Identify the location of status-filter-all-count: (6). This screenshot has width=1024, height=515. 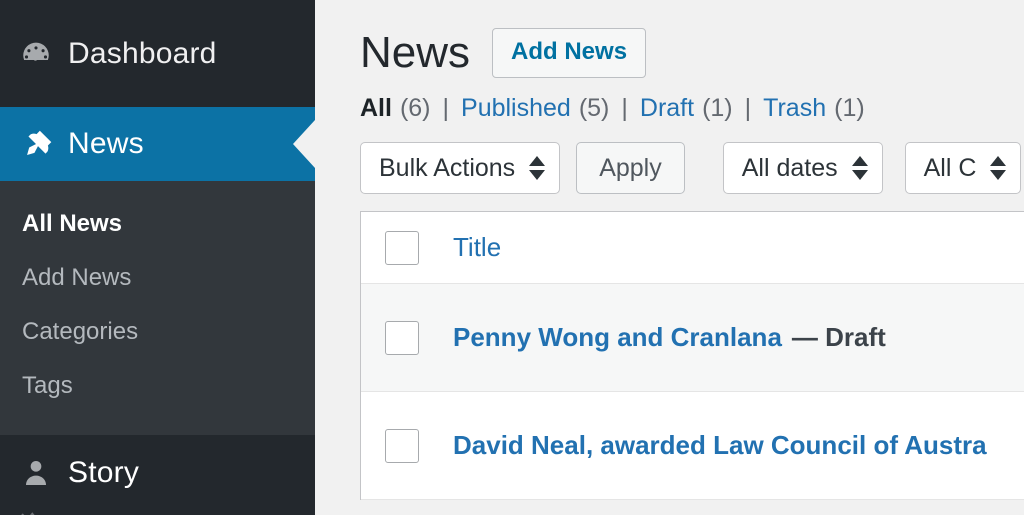
(415, 108).